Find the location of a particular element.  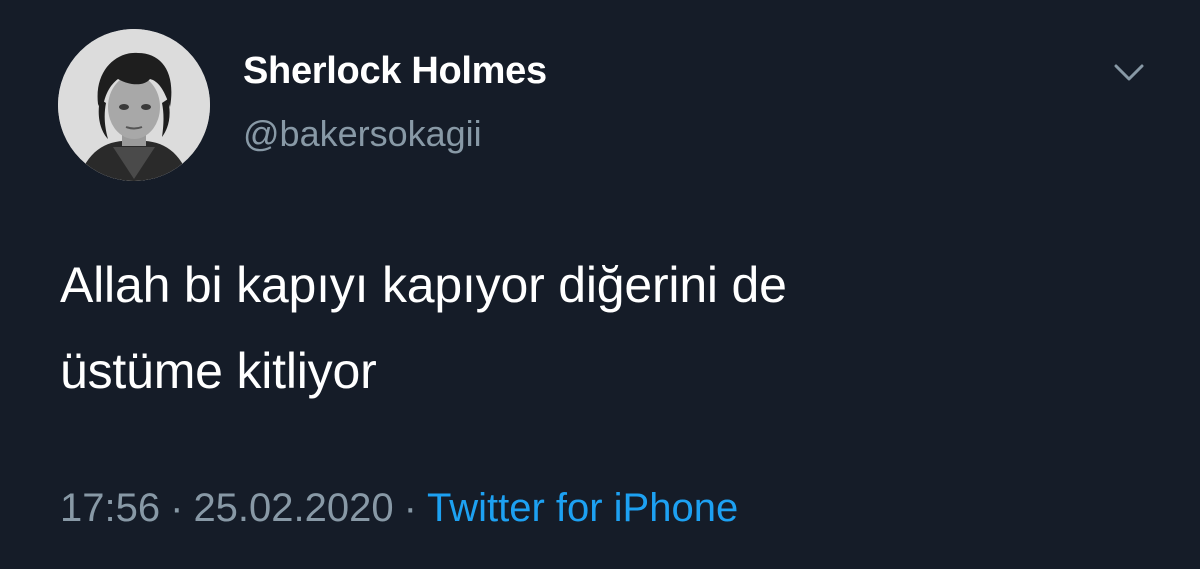

user-handle: @bakersokagii is located at coordinates (362, 134).